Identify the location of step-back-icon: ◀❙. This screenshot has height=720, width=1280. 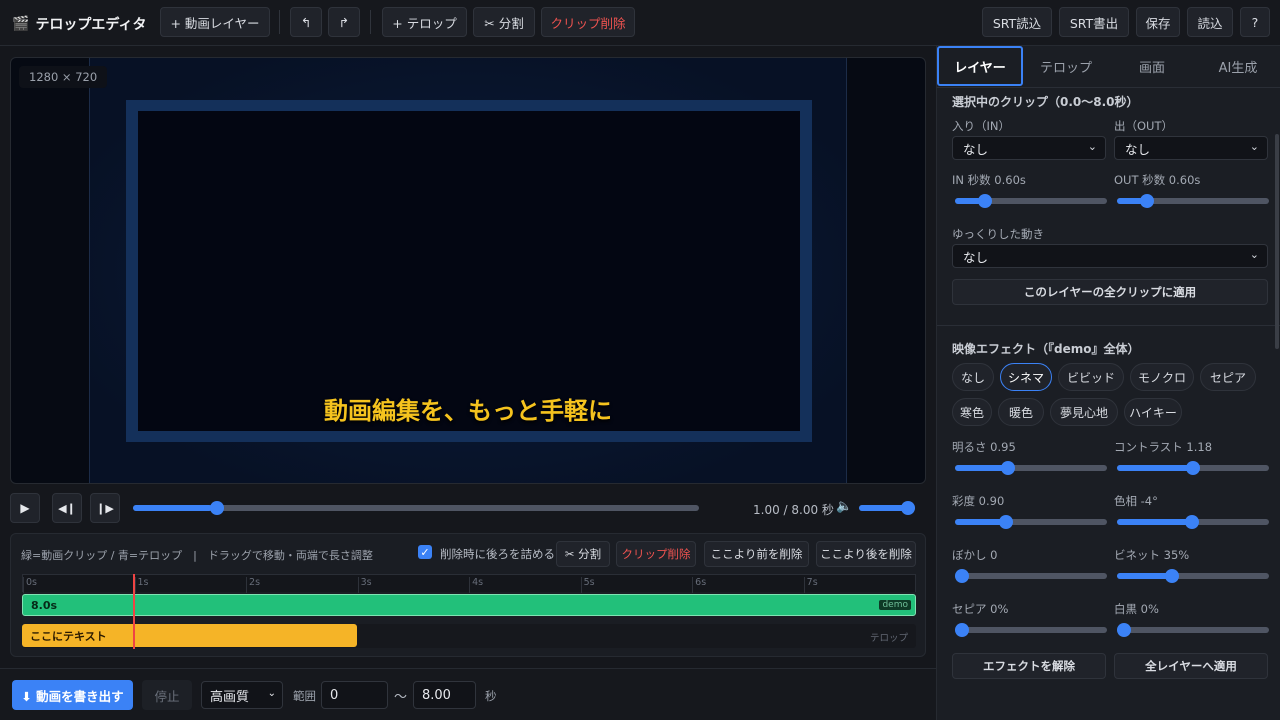
(67, 508).